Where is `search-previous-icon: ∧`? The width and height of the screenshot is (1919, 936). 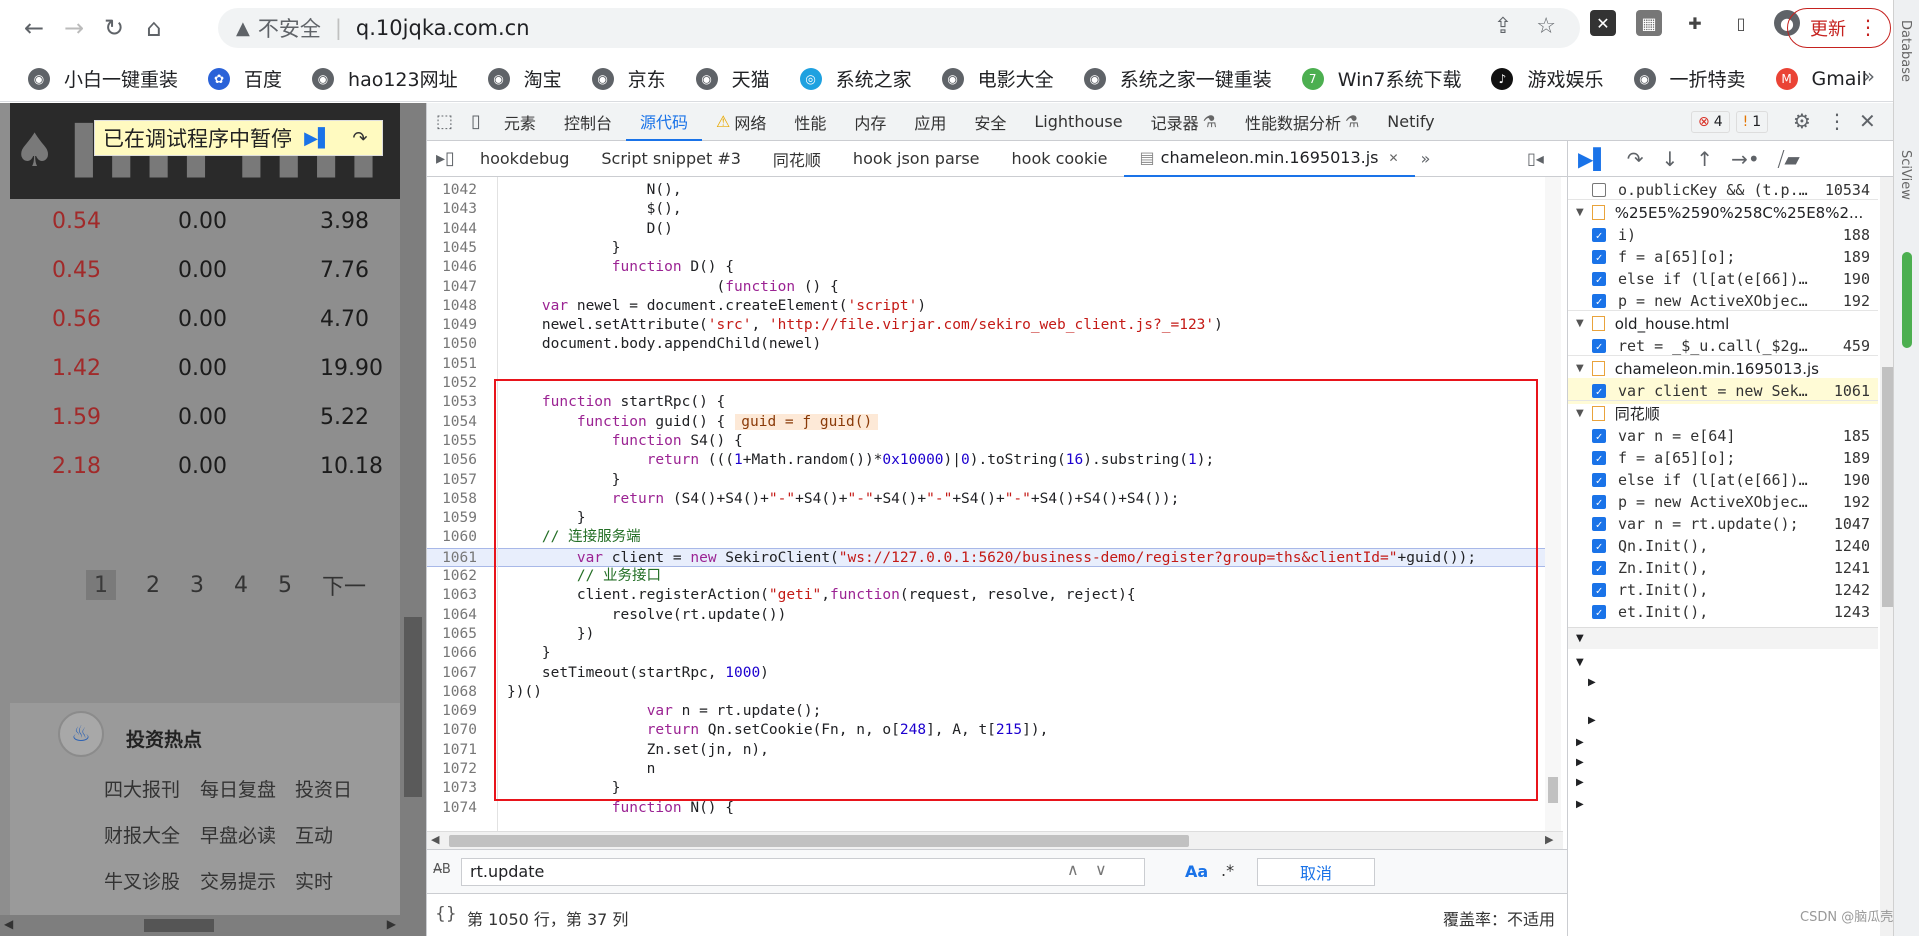 search-previous-icon: ∧ is located at coordinates (1073, 869).